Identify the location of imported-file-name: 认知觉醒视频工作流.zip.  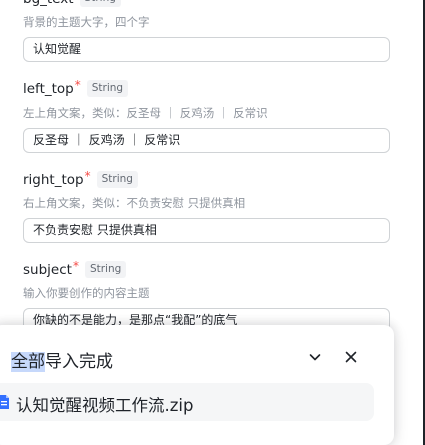
(105, 405).